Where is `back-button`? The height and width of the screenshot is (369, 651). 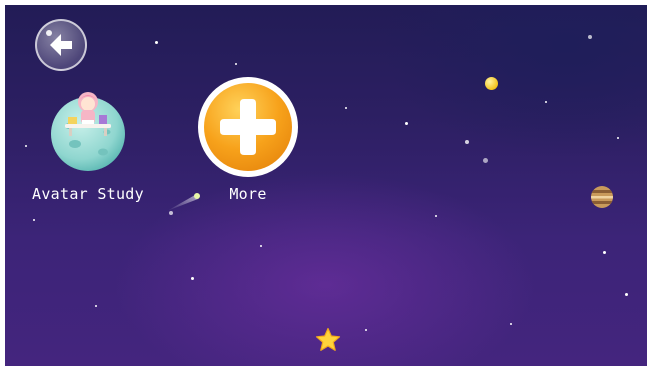 back-button is located at coordinates (61, 45).